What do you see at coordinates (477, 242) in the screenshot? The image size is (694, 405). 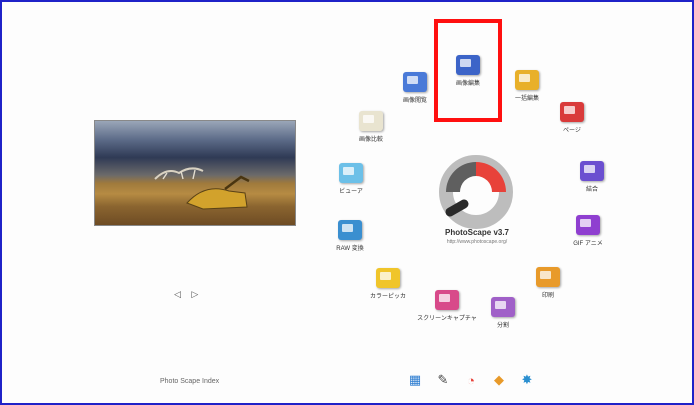 I see `app-url: http://www.photoscape.org/` at bounding box center [477, 242].